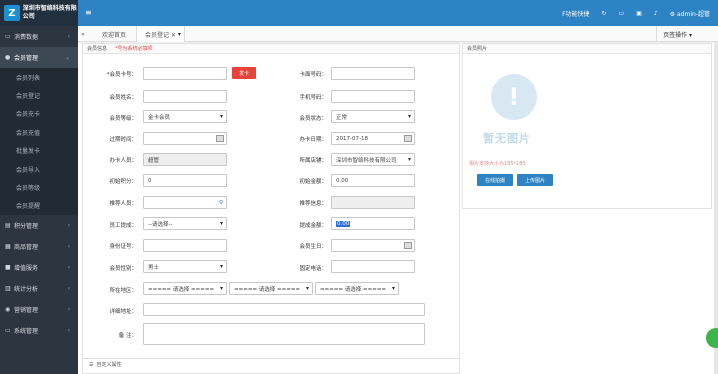 The image size is (718, 374). I want to click on district-select: ===== 请选择 =====, so click(357, 288).